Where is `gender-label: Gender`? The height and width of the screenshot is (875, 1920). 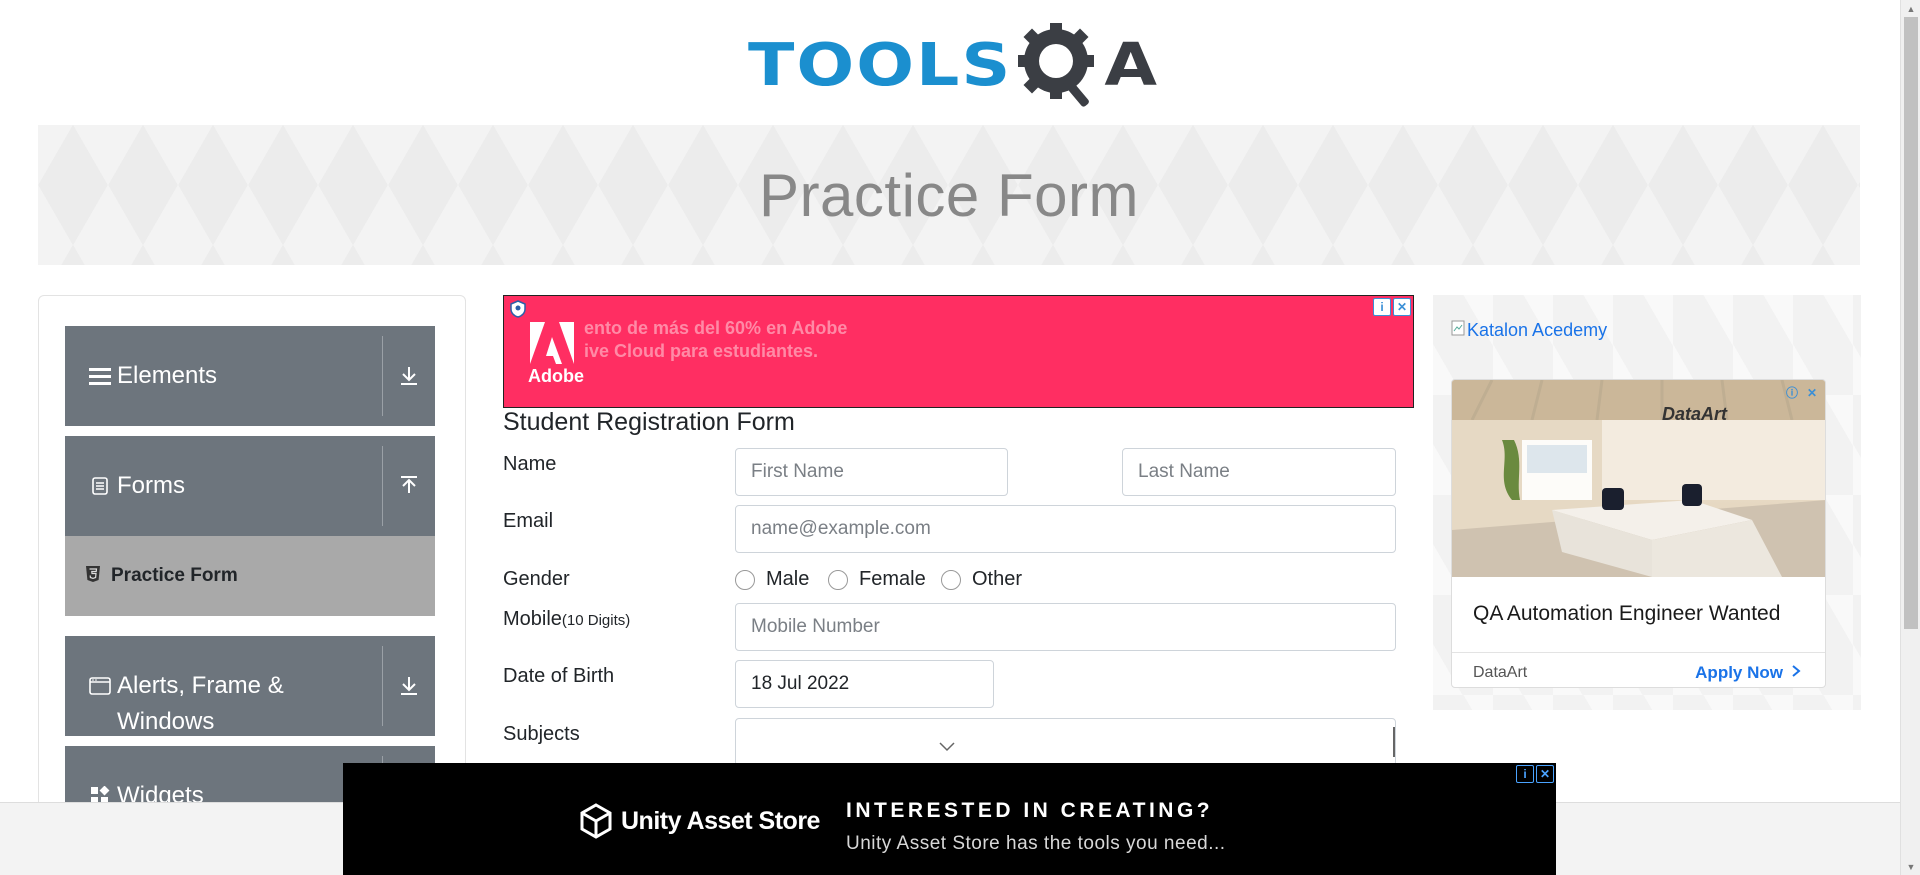 gender-label: Gender is located at coordinates (536, 579).